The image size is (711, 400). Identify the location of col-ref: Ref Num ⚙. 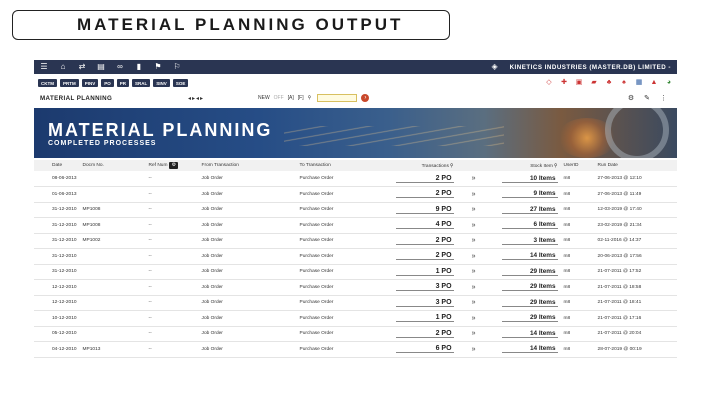
(172, 165).